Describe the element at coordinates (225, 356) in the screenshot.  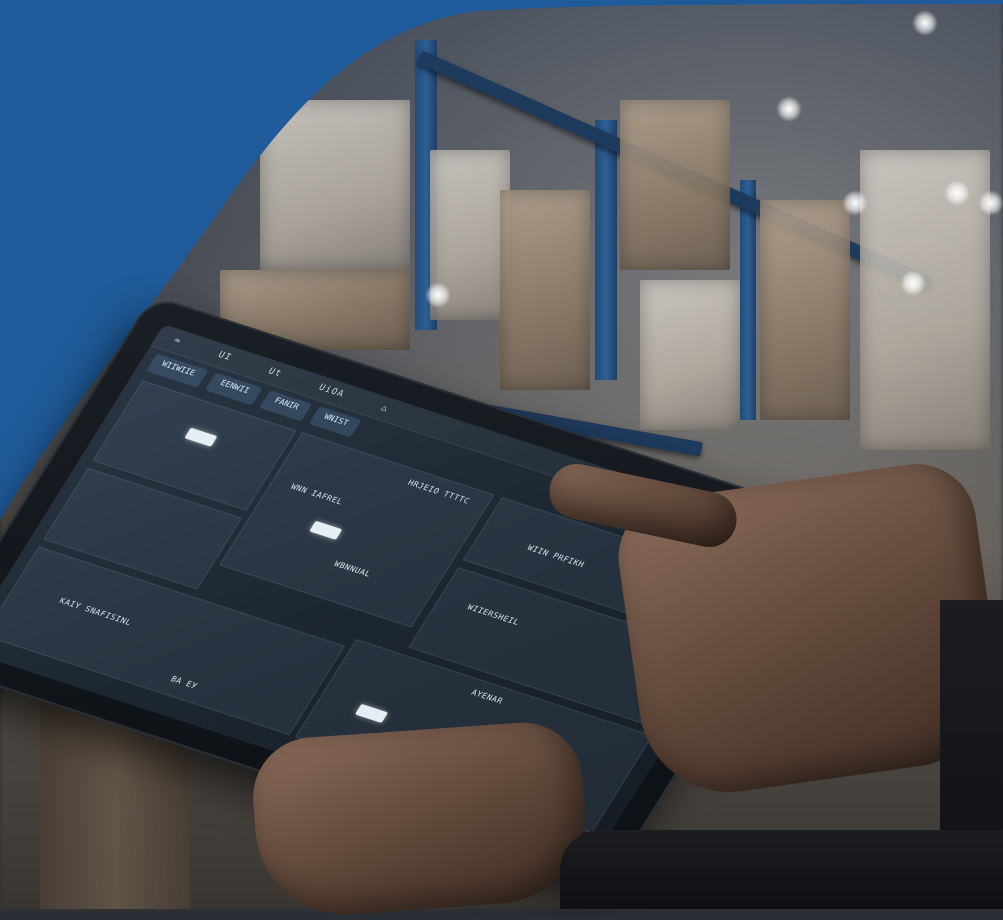
I see `topbar-item: UI` at that location.